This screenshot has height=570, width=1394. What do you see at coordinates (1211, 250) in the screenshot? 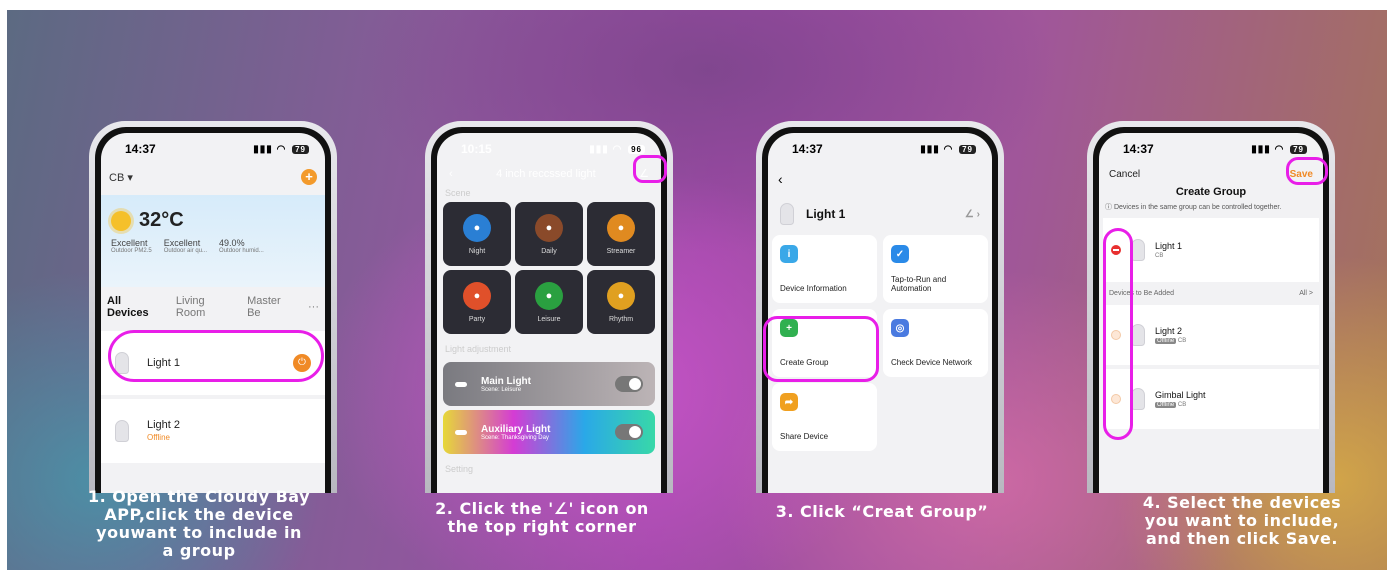
I see `selected-device: Light 1 CB` at bounding box center [1211, 250].